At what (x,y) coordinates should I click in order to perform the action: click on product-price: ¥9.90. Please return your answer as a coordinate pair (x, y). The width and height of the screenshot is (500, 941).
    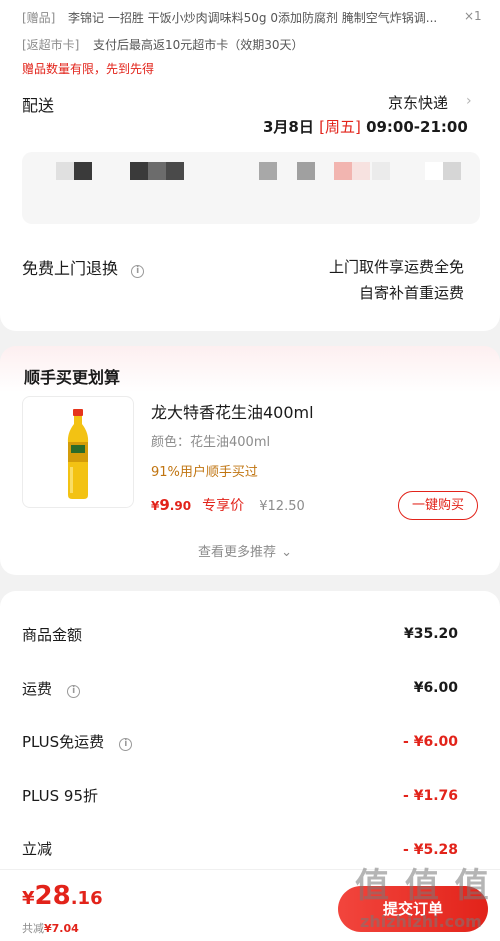
    Looking at the image, I should click on (171, 505).